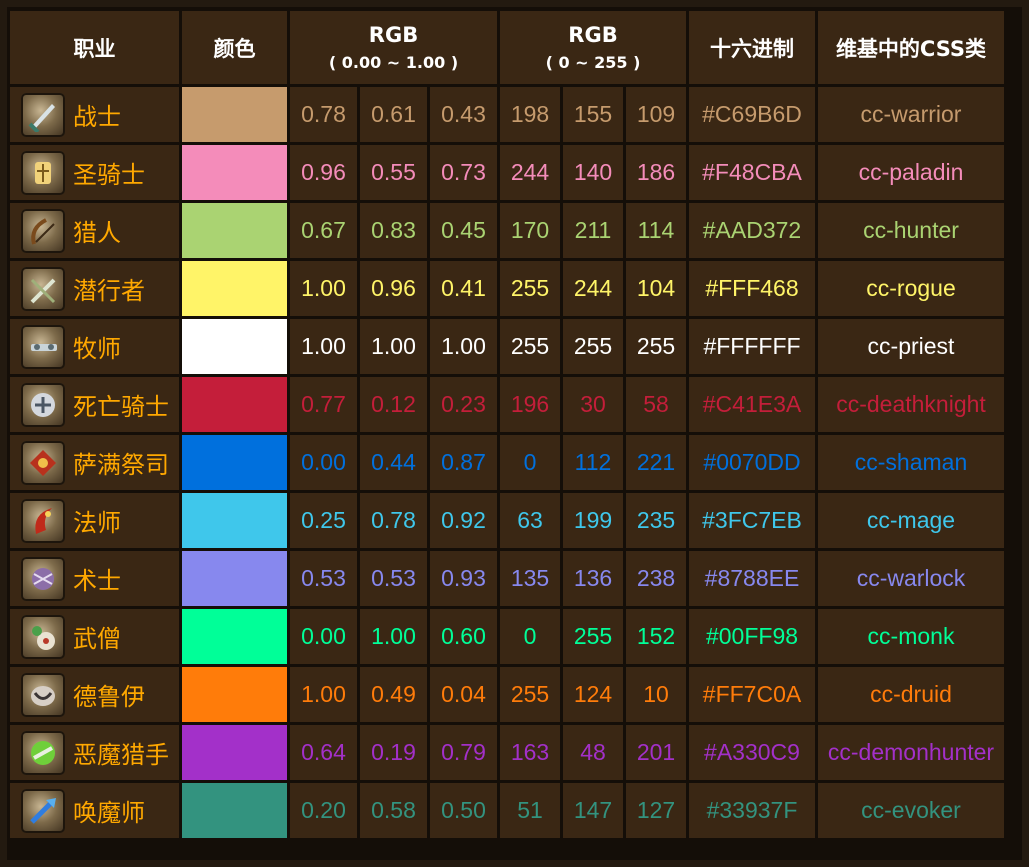 The height and width of the screenshot is (867, 1029). Describe the element at coordinates (463, 694) in the screenshot. I see `val-b-float: 0.04` at that location.